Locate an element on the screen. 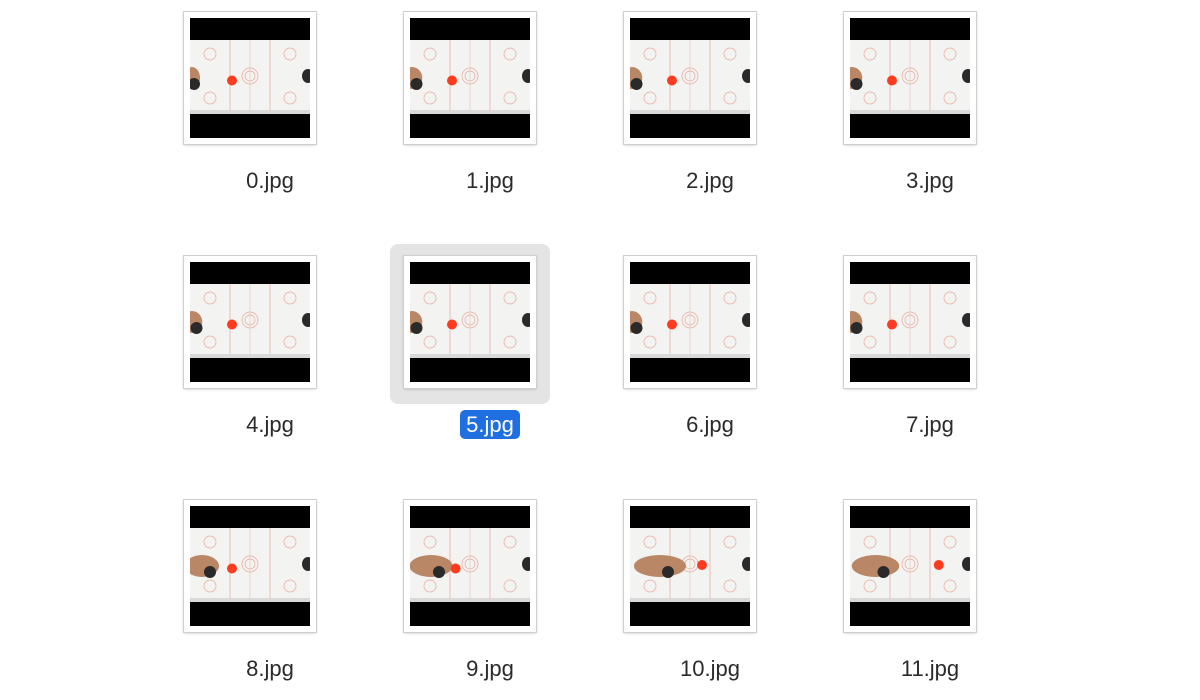 The image size is (1200, 700). file-item: 6.jpg is located at coordinates (665, 344).